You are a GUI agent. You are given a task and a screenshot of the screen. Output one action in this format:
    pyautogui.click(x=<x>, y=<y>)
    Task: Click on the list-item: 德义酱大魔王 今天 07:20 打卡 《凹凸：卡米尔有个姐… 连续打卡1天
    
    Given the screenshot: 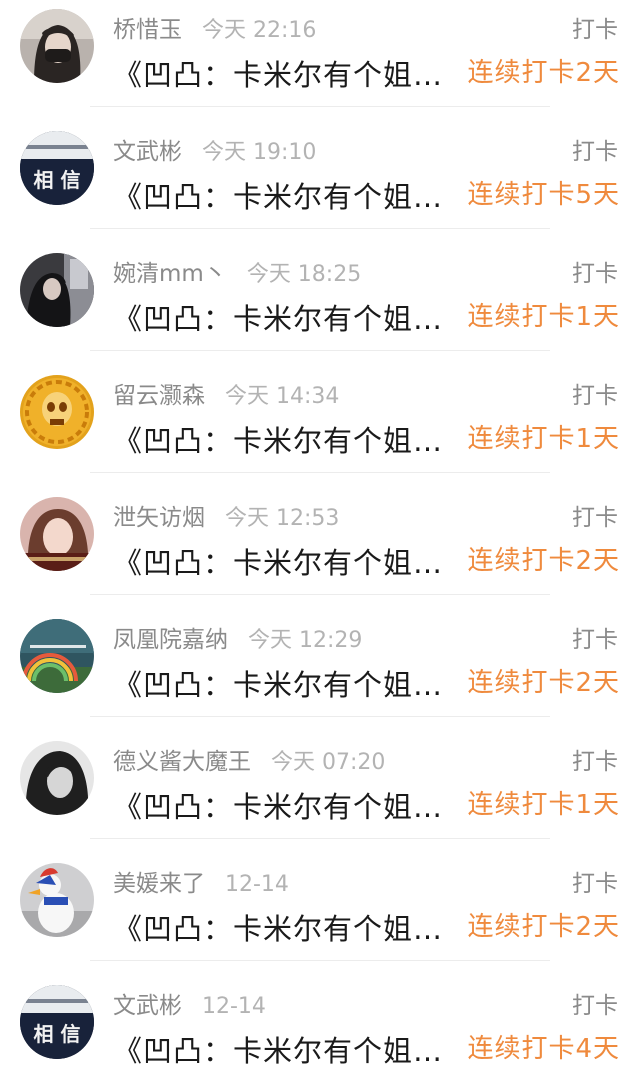 What is the action you would take?
    pyautogui.click(x=320, y=793)
    